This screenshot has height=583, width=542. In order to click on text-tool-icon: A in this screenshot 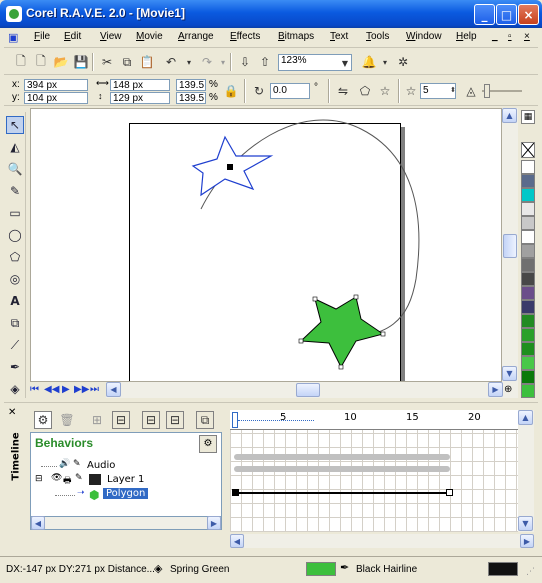, I will do `click(15, 301)`.